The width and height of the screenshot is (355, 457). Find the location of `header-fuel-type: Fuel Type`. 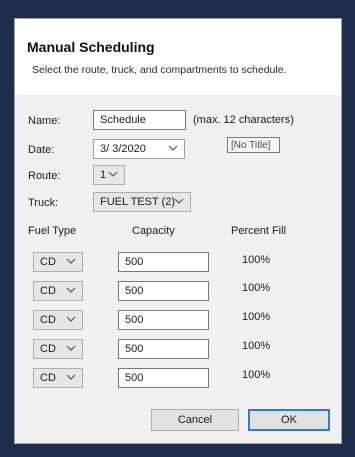

header-fuel-type: Fuel Type is located at coordinates (52, 231).